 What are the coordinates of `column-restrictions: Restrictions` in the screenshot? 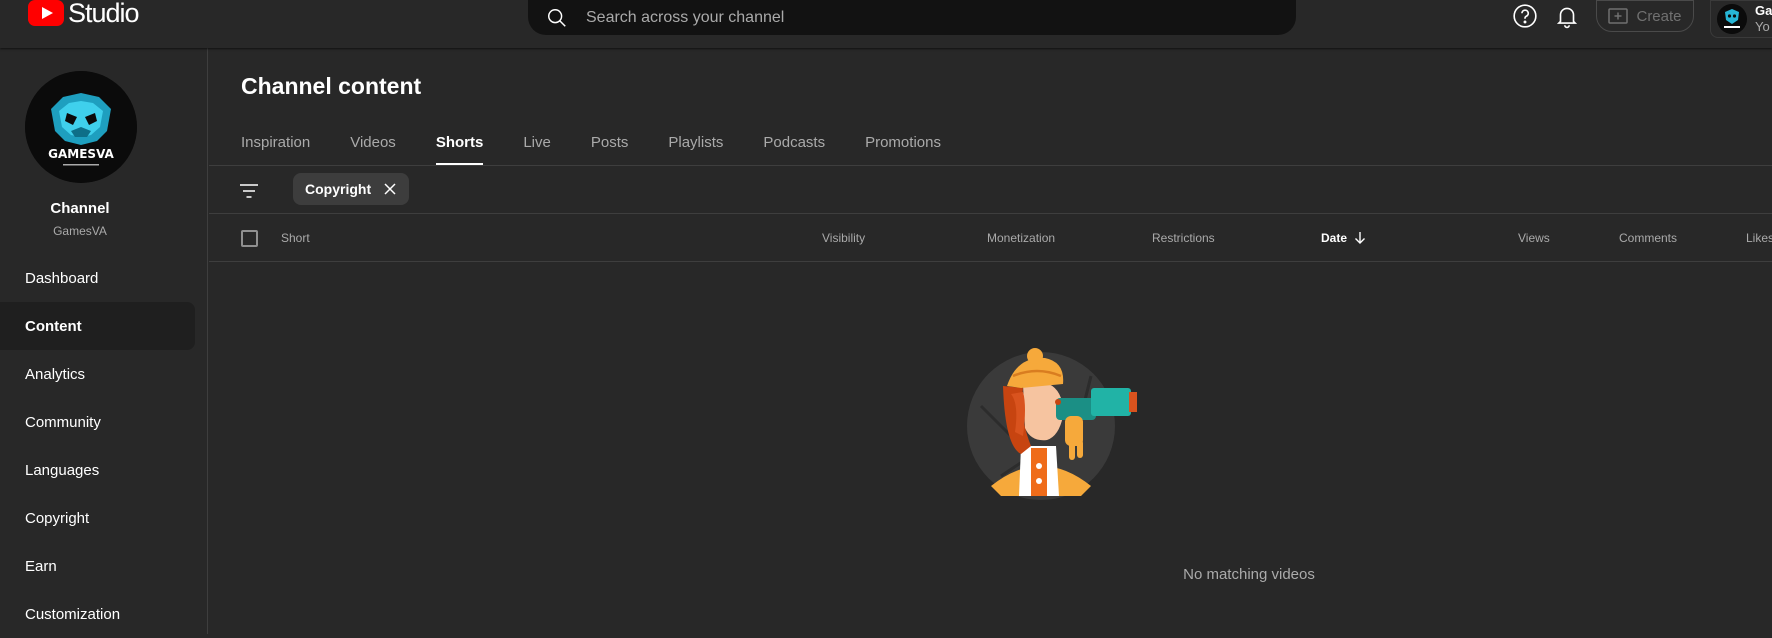 It's located at (1183, 238).